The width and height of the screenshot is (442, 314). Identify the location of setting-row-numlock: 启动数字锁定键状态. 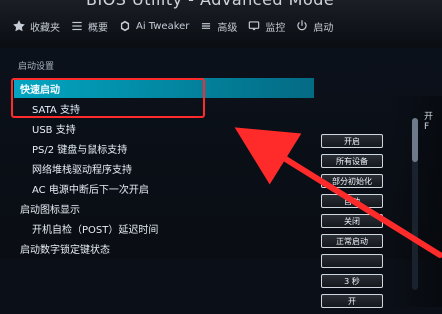
(164, 248).